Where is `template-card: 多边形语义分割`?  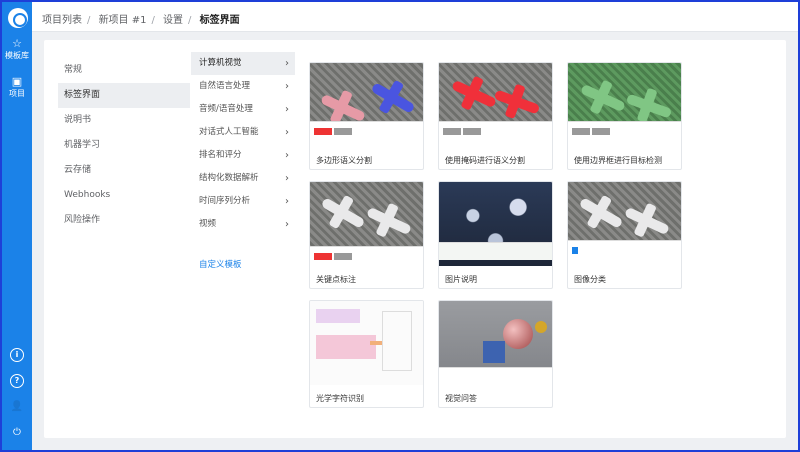
template-card: 多边形语义分割 is located at coordinates (366, 116).